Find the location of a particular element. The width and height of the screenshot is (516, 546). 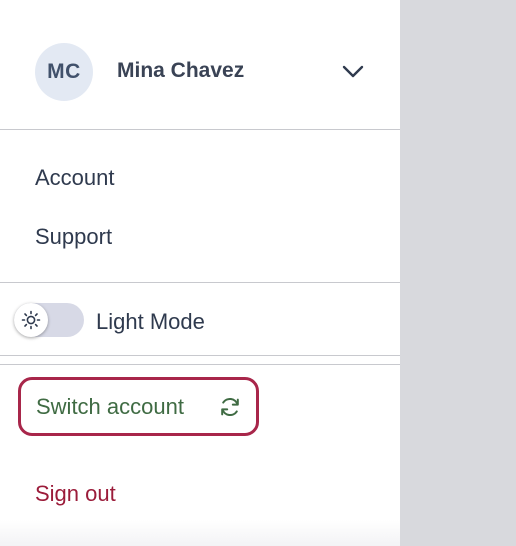

avatar: MC is located at coordinates (64, 72).